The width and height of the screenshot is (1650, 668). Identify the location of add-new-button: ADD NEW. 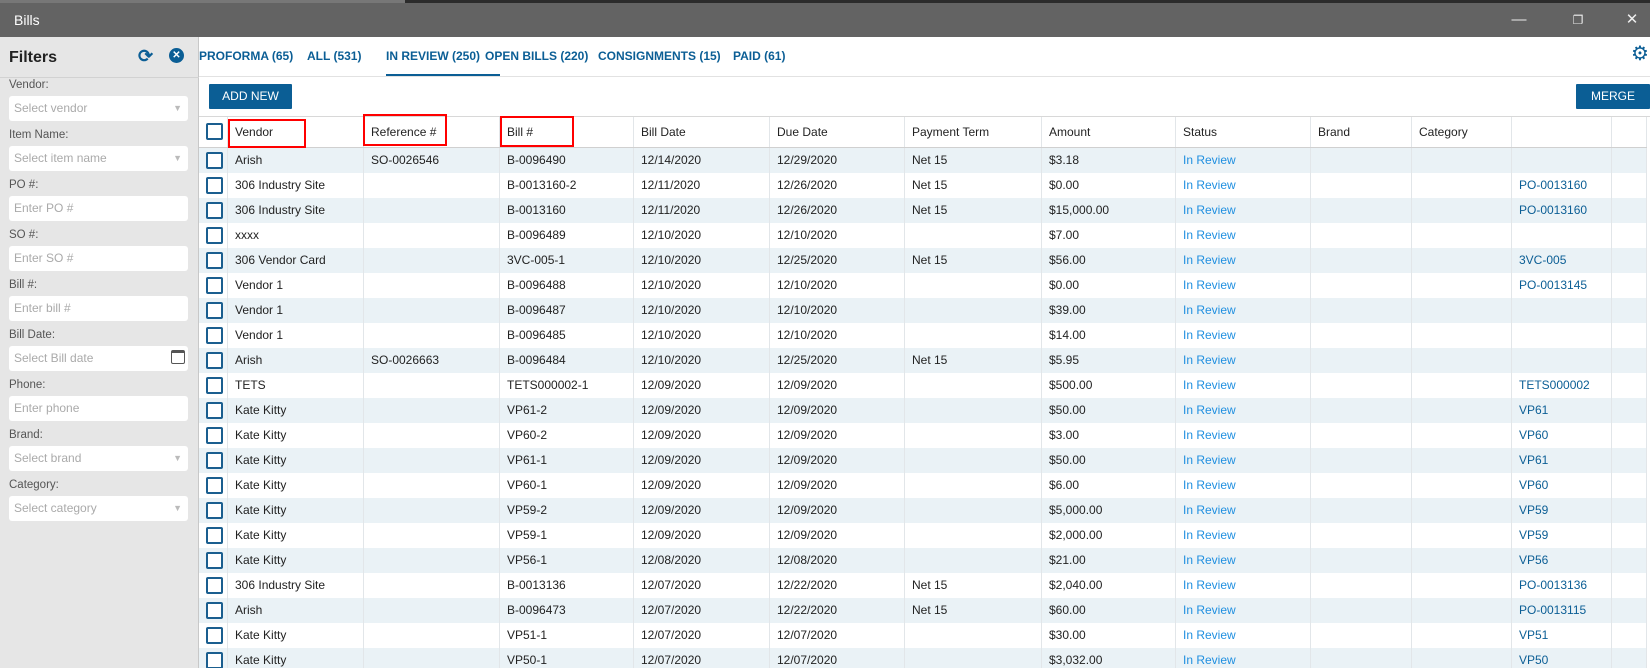
(250, 96).